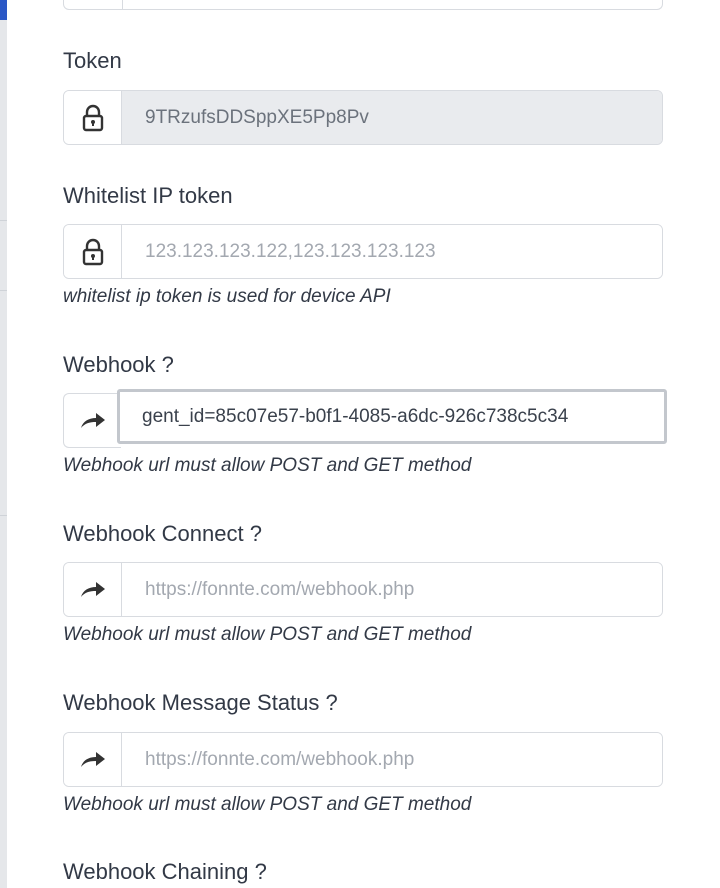 This screenshot has width=720, height=888. I want to click on webhook-chaining-label: Webhook Chaining ?, so click(165, 871).